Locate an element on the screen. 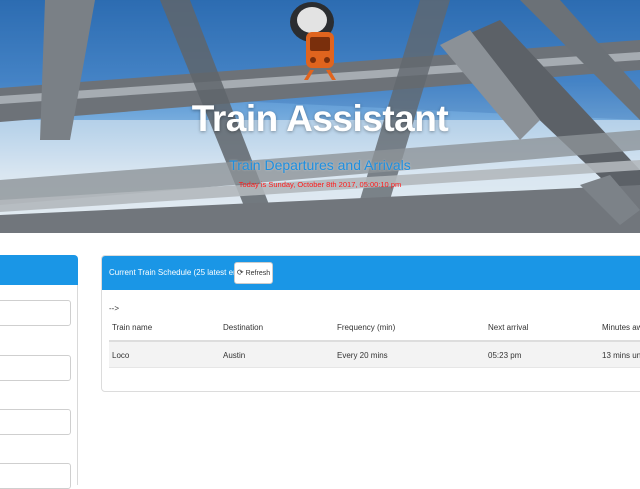 This screenshot has width=640, height=489. column-header-next-arrival: Next arrival is located at coordinates (508, 327).